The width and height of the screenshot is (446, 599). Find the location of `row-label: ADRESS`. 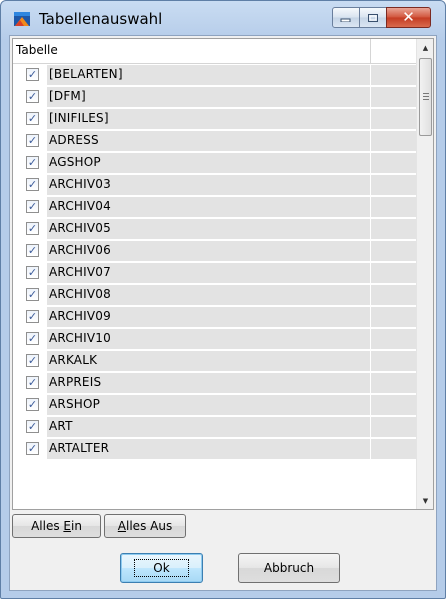

row-label: ADRESS is located at coordinates (74, 140).